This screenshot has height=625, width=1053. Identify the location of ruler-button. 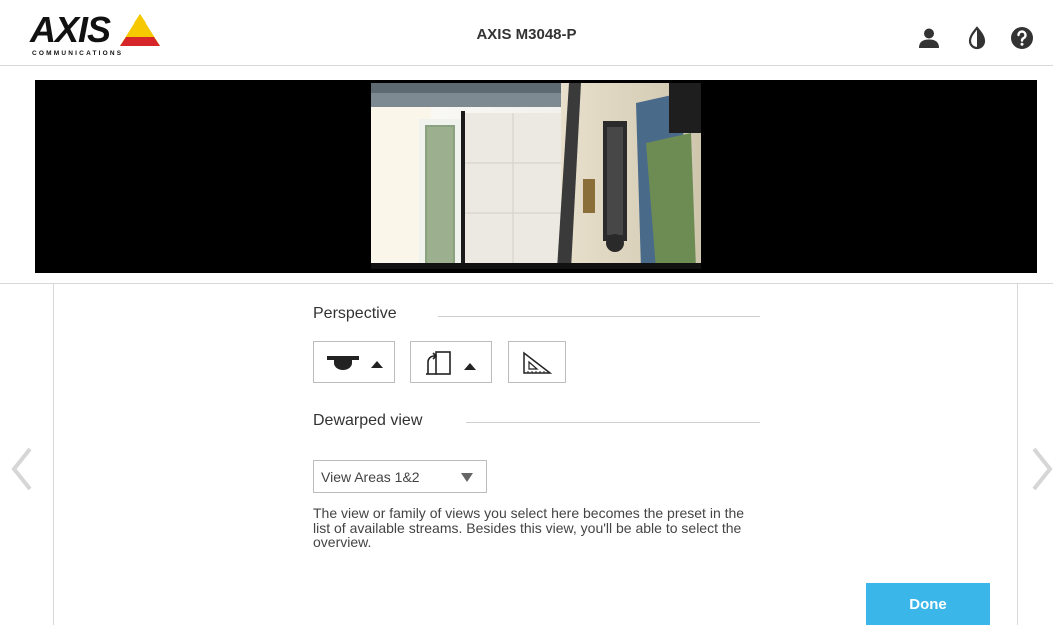
(537, 362).